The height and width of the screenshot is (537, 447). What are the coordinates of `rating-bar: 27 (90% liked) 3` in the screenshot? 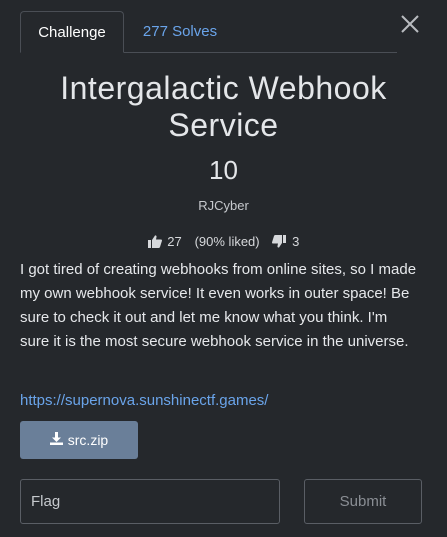 It's located at (223, 242).